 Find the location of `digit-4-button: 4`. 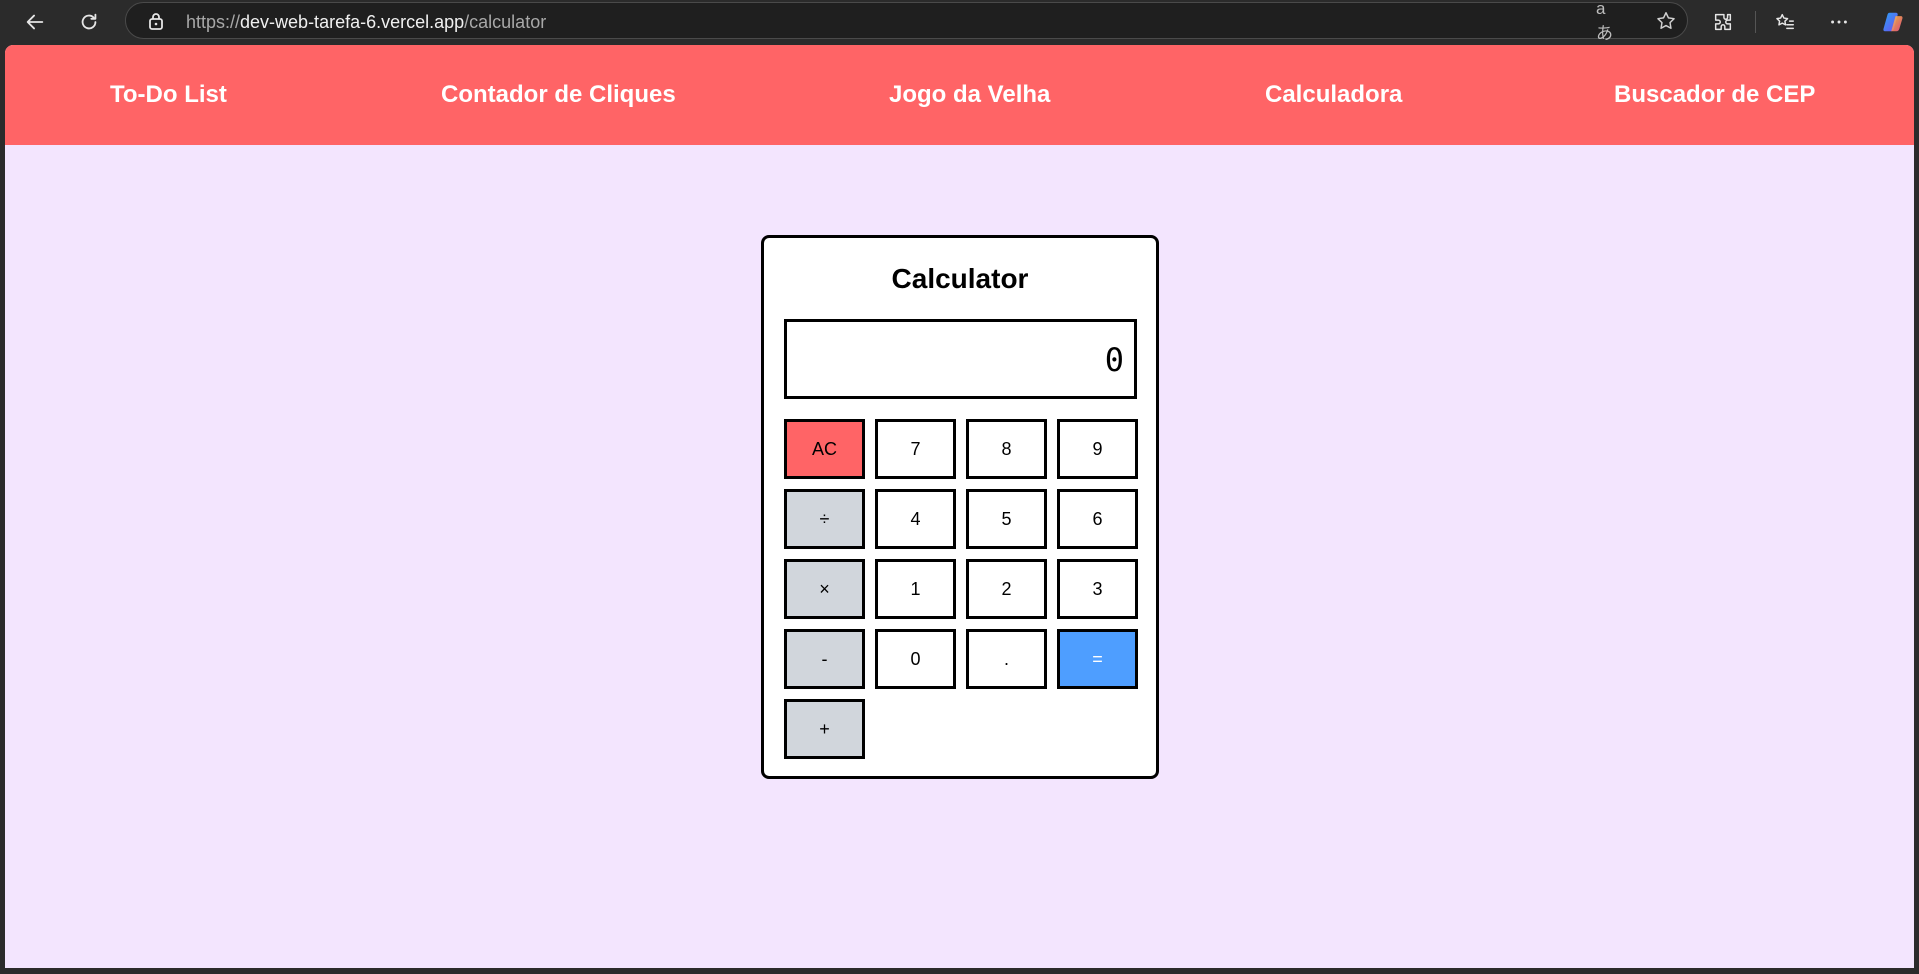

digit-4-button: 4 is located at coordinates (915, 519).